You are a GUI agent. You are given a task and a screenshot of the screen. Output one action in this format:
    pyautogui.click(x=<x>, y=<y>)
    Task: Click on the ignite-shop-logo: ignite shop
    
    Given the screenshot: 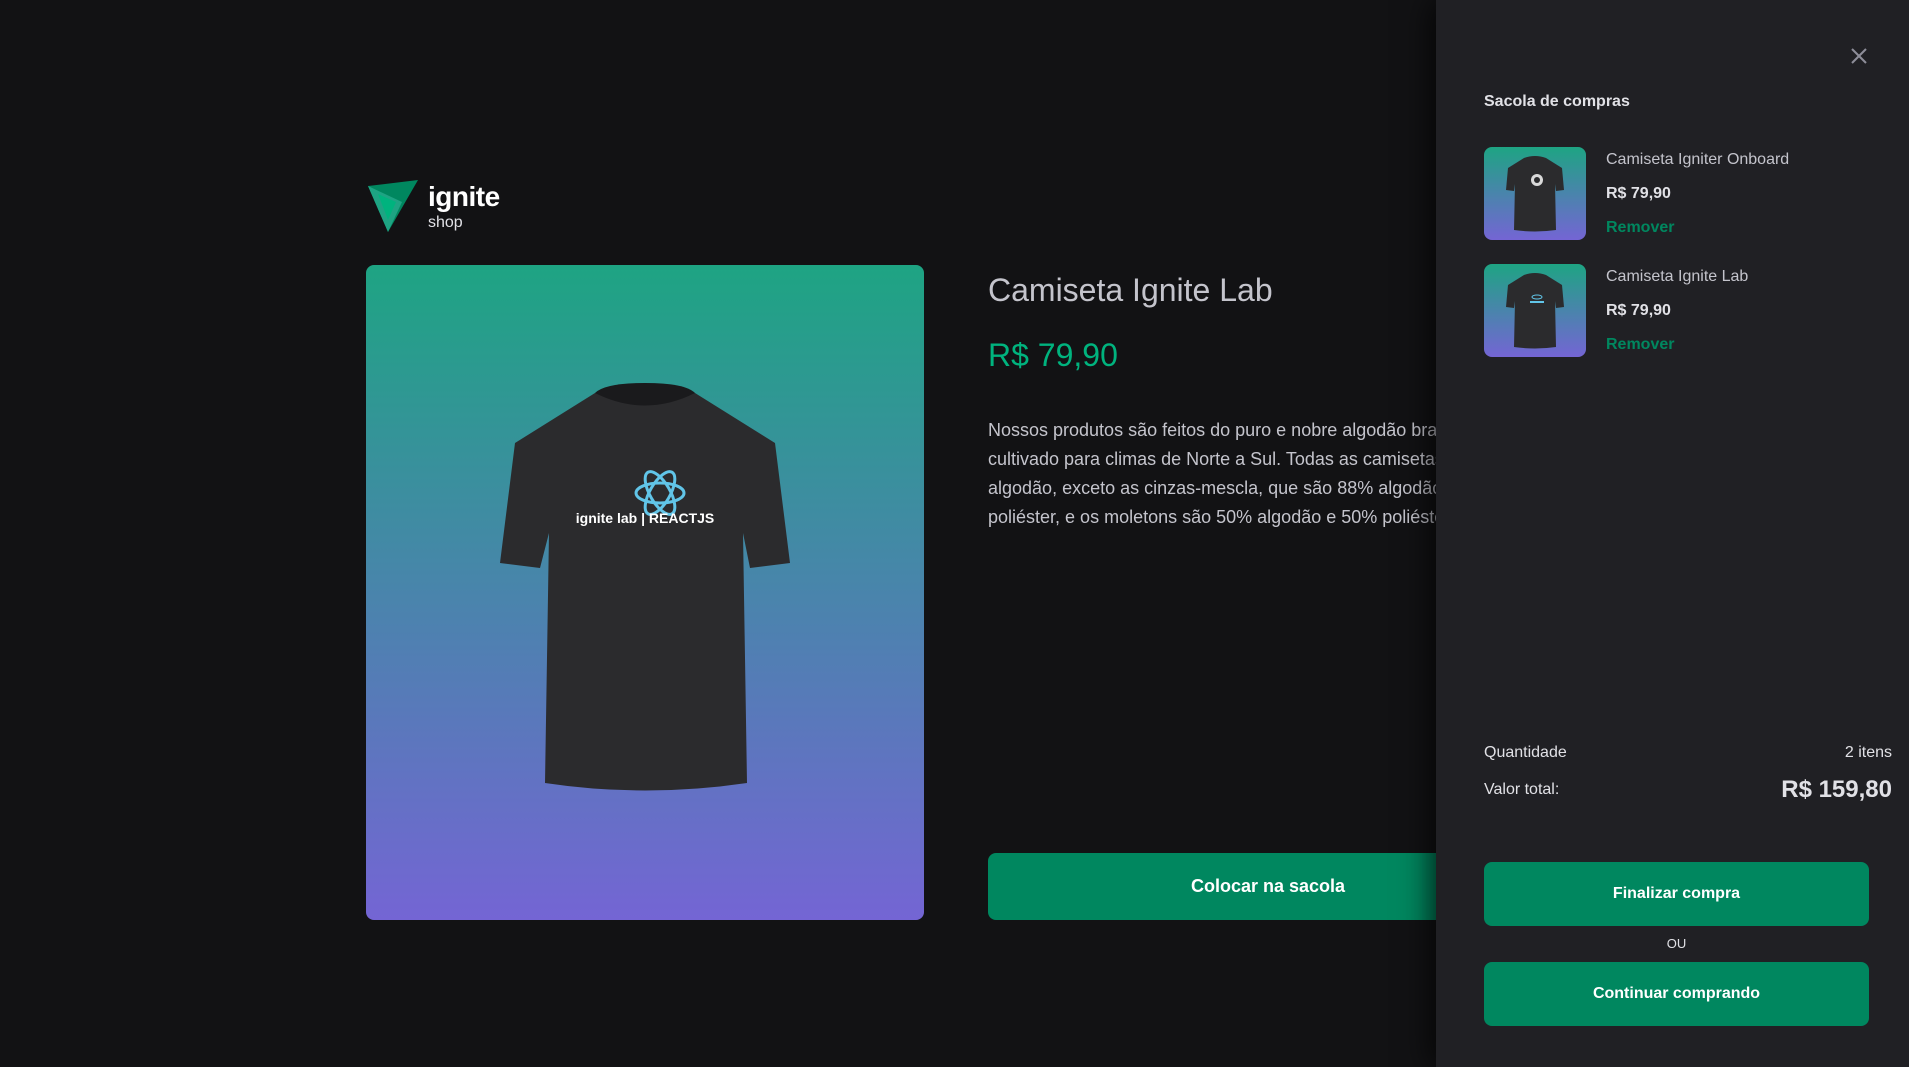 What is the action you would take?
    pyautogui.click(x=433, y=207)
    